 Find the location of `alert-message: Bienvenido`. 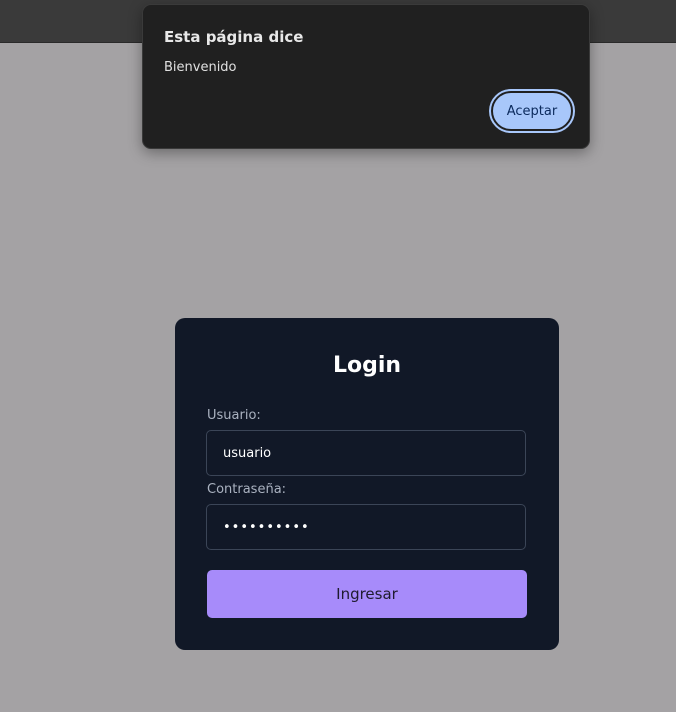

alert-message: Bienvenido is located at coordinates (200, 67).